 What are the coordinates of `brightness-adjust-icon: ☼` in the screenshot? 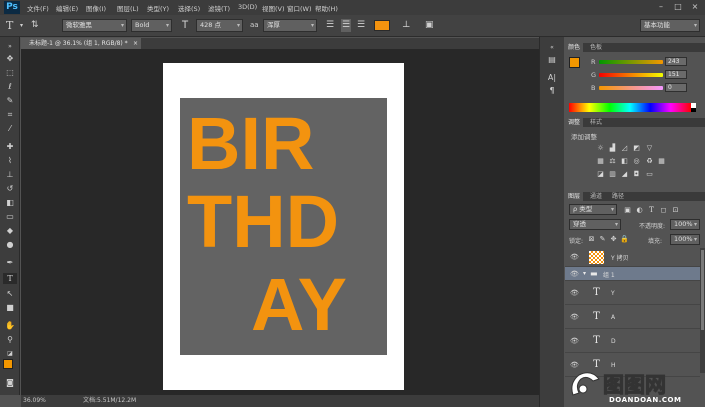 It's located at (600, 148).